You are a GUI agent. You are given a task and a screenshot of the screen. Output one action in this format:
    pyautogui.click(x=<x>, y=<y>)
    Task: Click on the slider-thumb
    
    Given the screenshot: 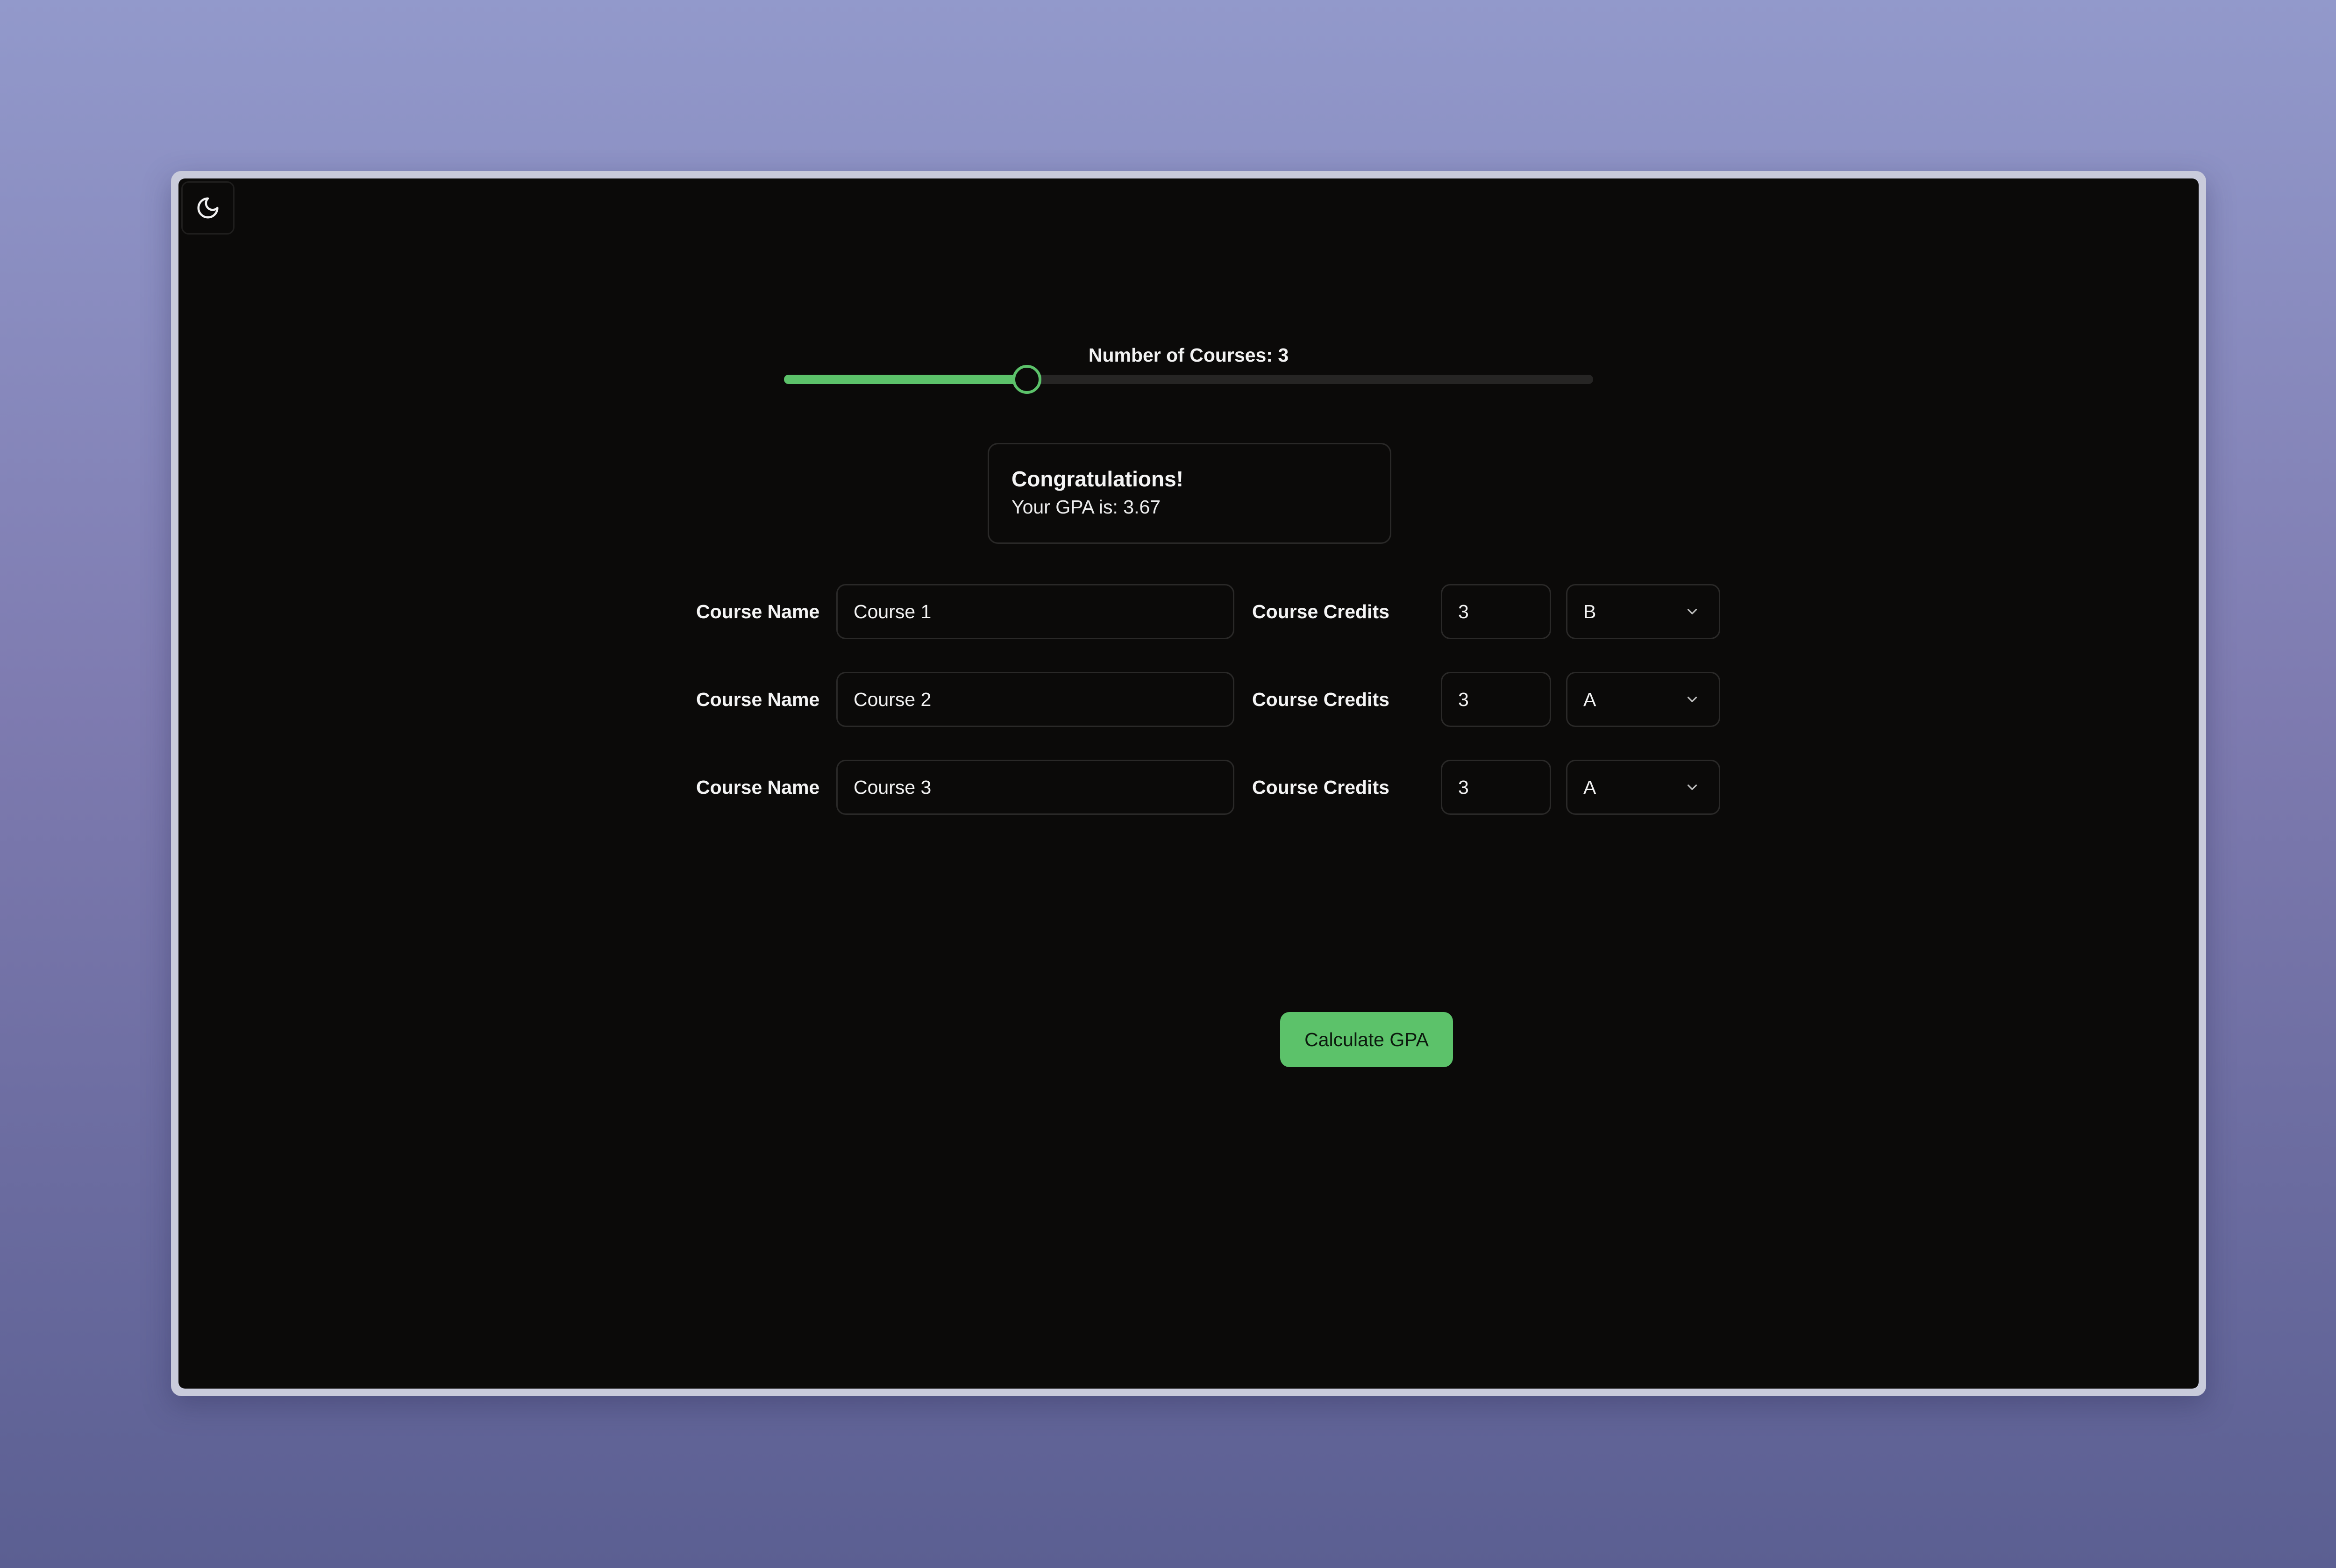 What is the action you would take?
    pyautogui.click(x=1026, y=380)
    